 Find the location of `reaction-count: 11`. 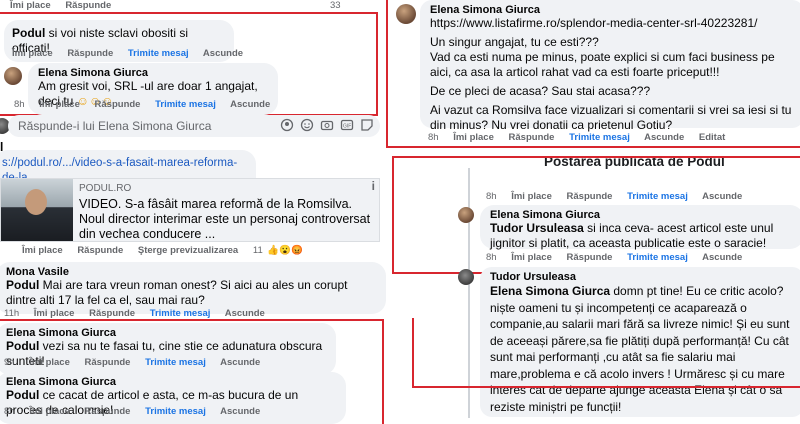

reaction-count: 11 is located at coordinates (258, 250).